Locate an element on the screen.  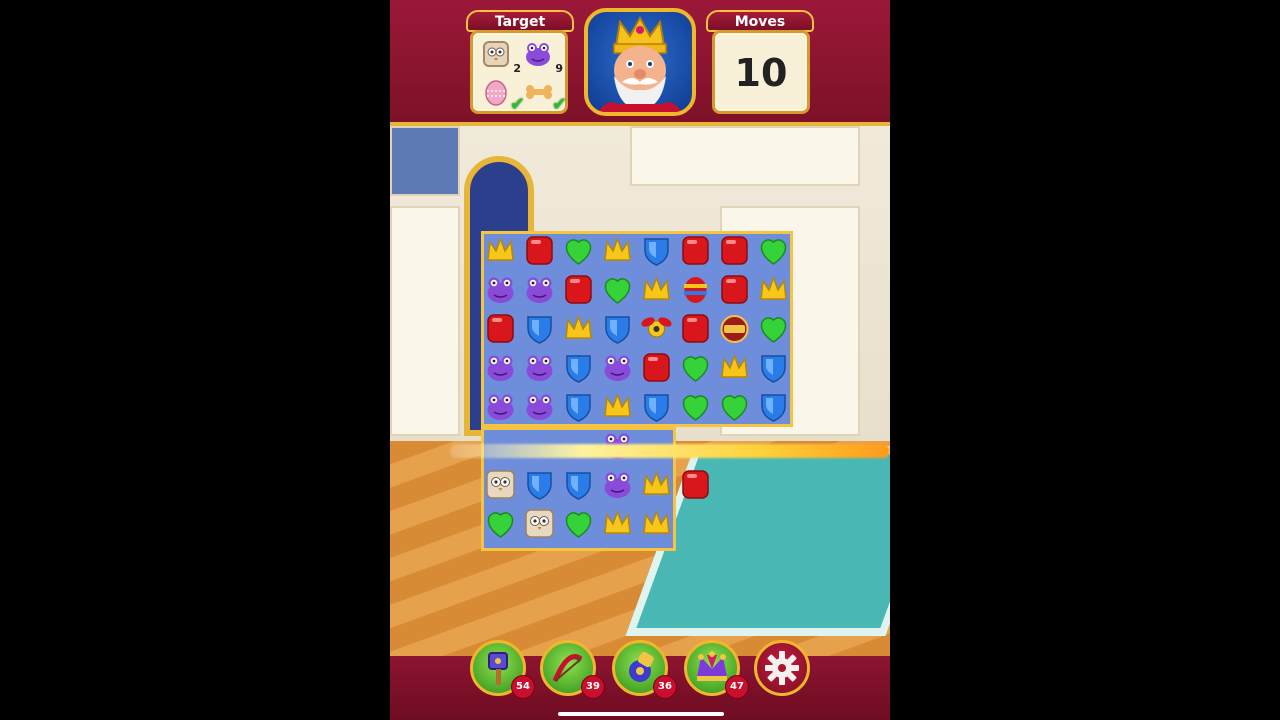
moves-panel: 10 is located at coordinates (761, 72).